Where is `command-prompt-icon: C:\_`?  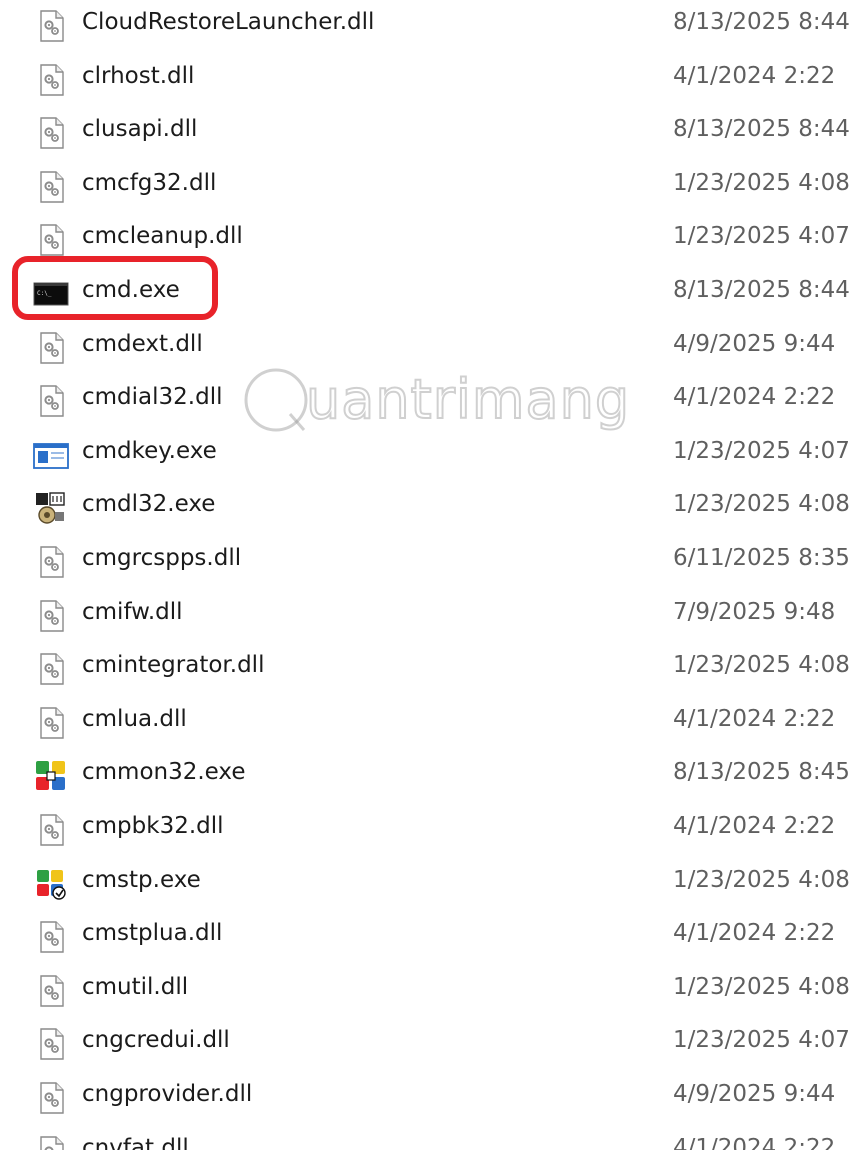
command-prompt-icon: C:\_ is located at coordinates (51, 294).